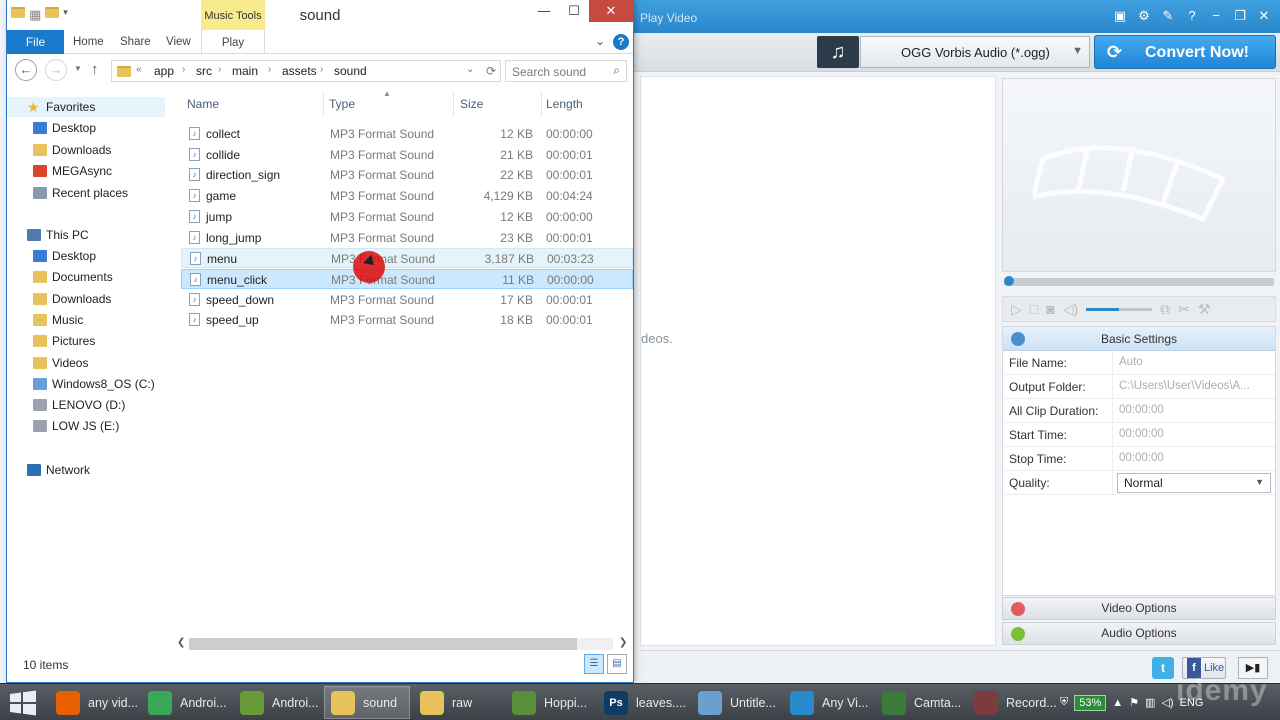 The width and height of the screenshot is (1280, 720). I want to click on recent-locations-icon: ▼, so click(78, 68).